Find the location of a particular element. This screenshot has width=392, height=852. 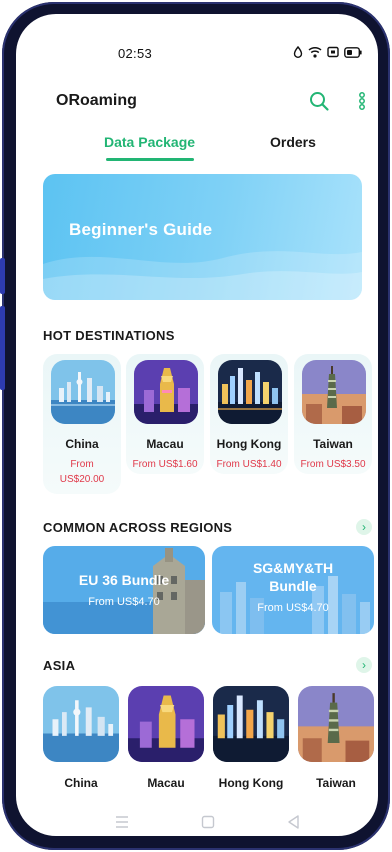

hot-destinations-title: HOT DESTINATIONS is located at coordinates (109, 335).